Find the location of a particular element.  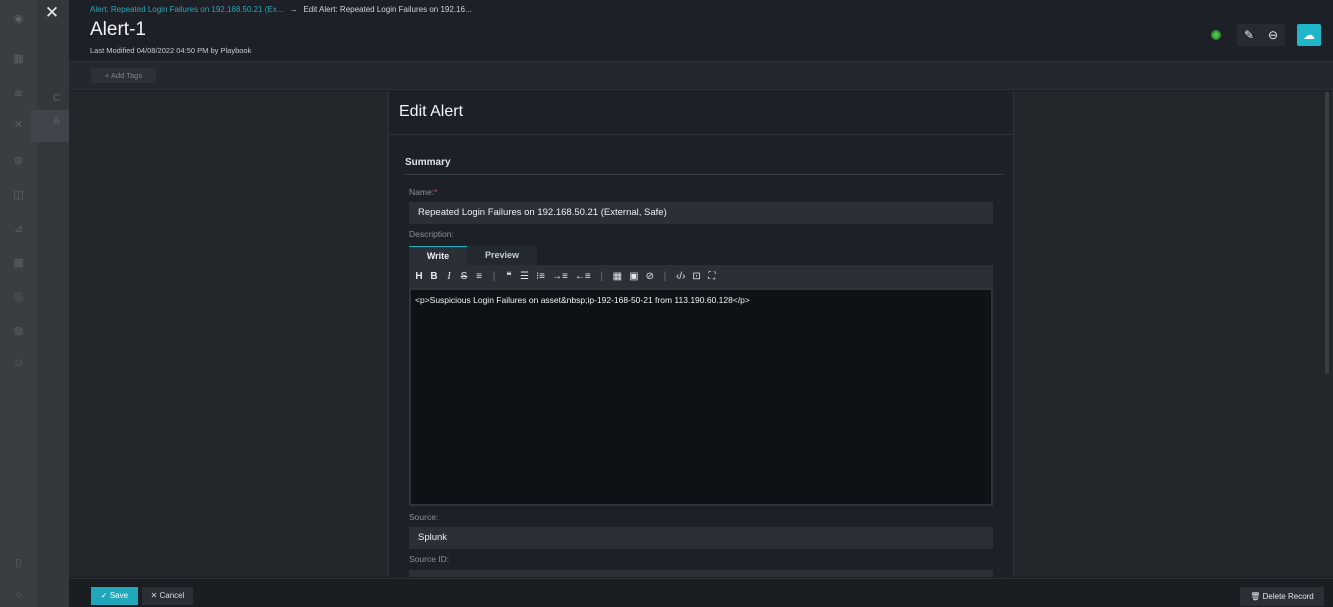

link-icon: ⊘ is located at coordinates (650, 276).